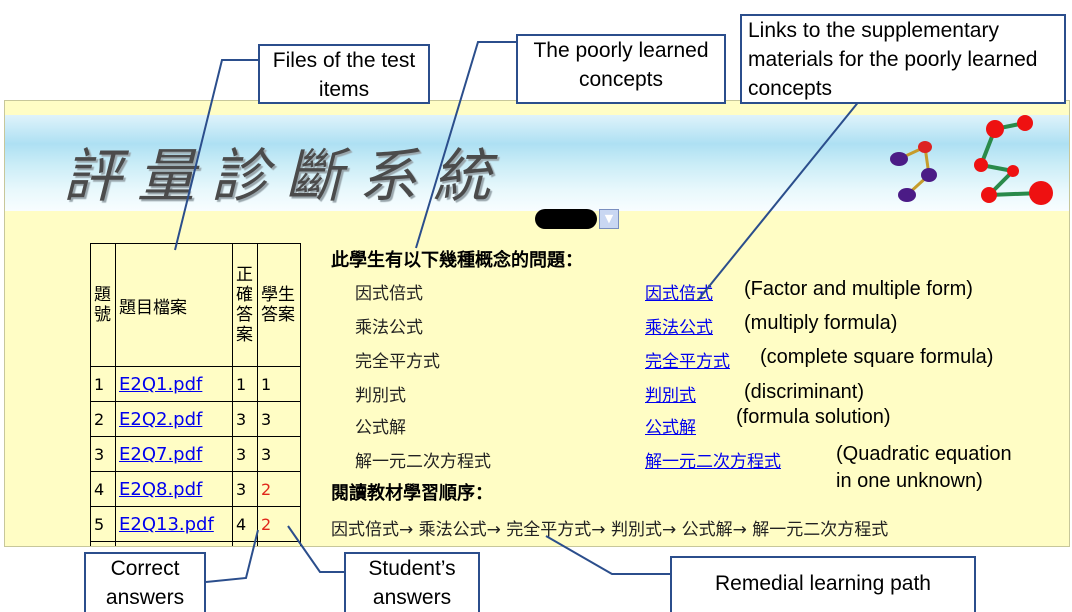 This screenshot has width=1072, height=612. What do you see at coordinates (566, 219) in the screenshot?
I see `redacted-student-name` at bounding box center [566, 219].